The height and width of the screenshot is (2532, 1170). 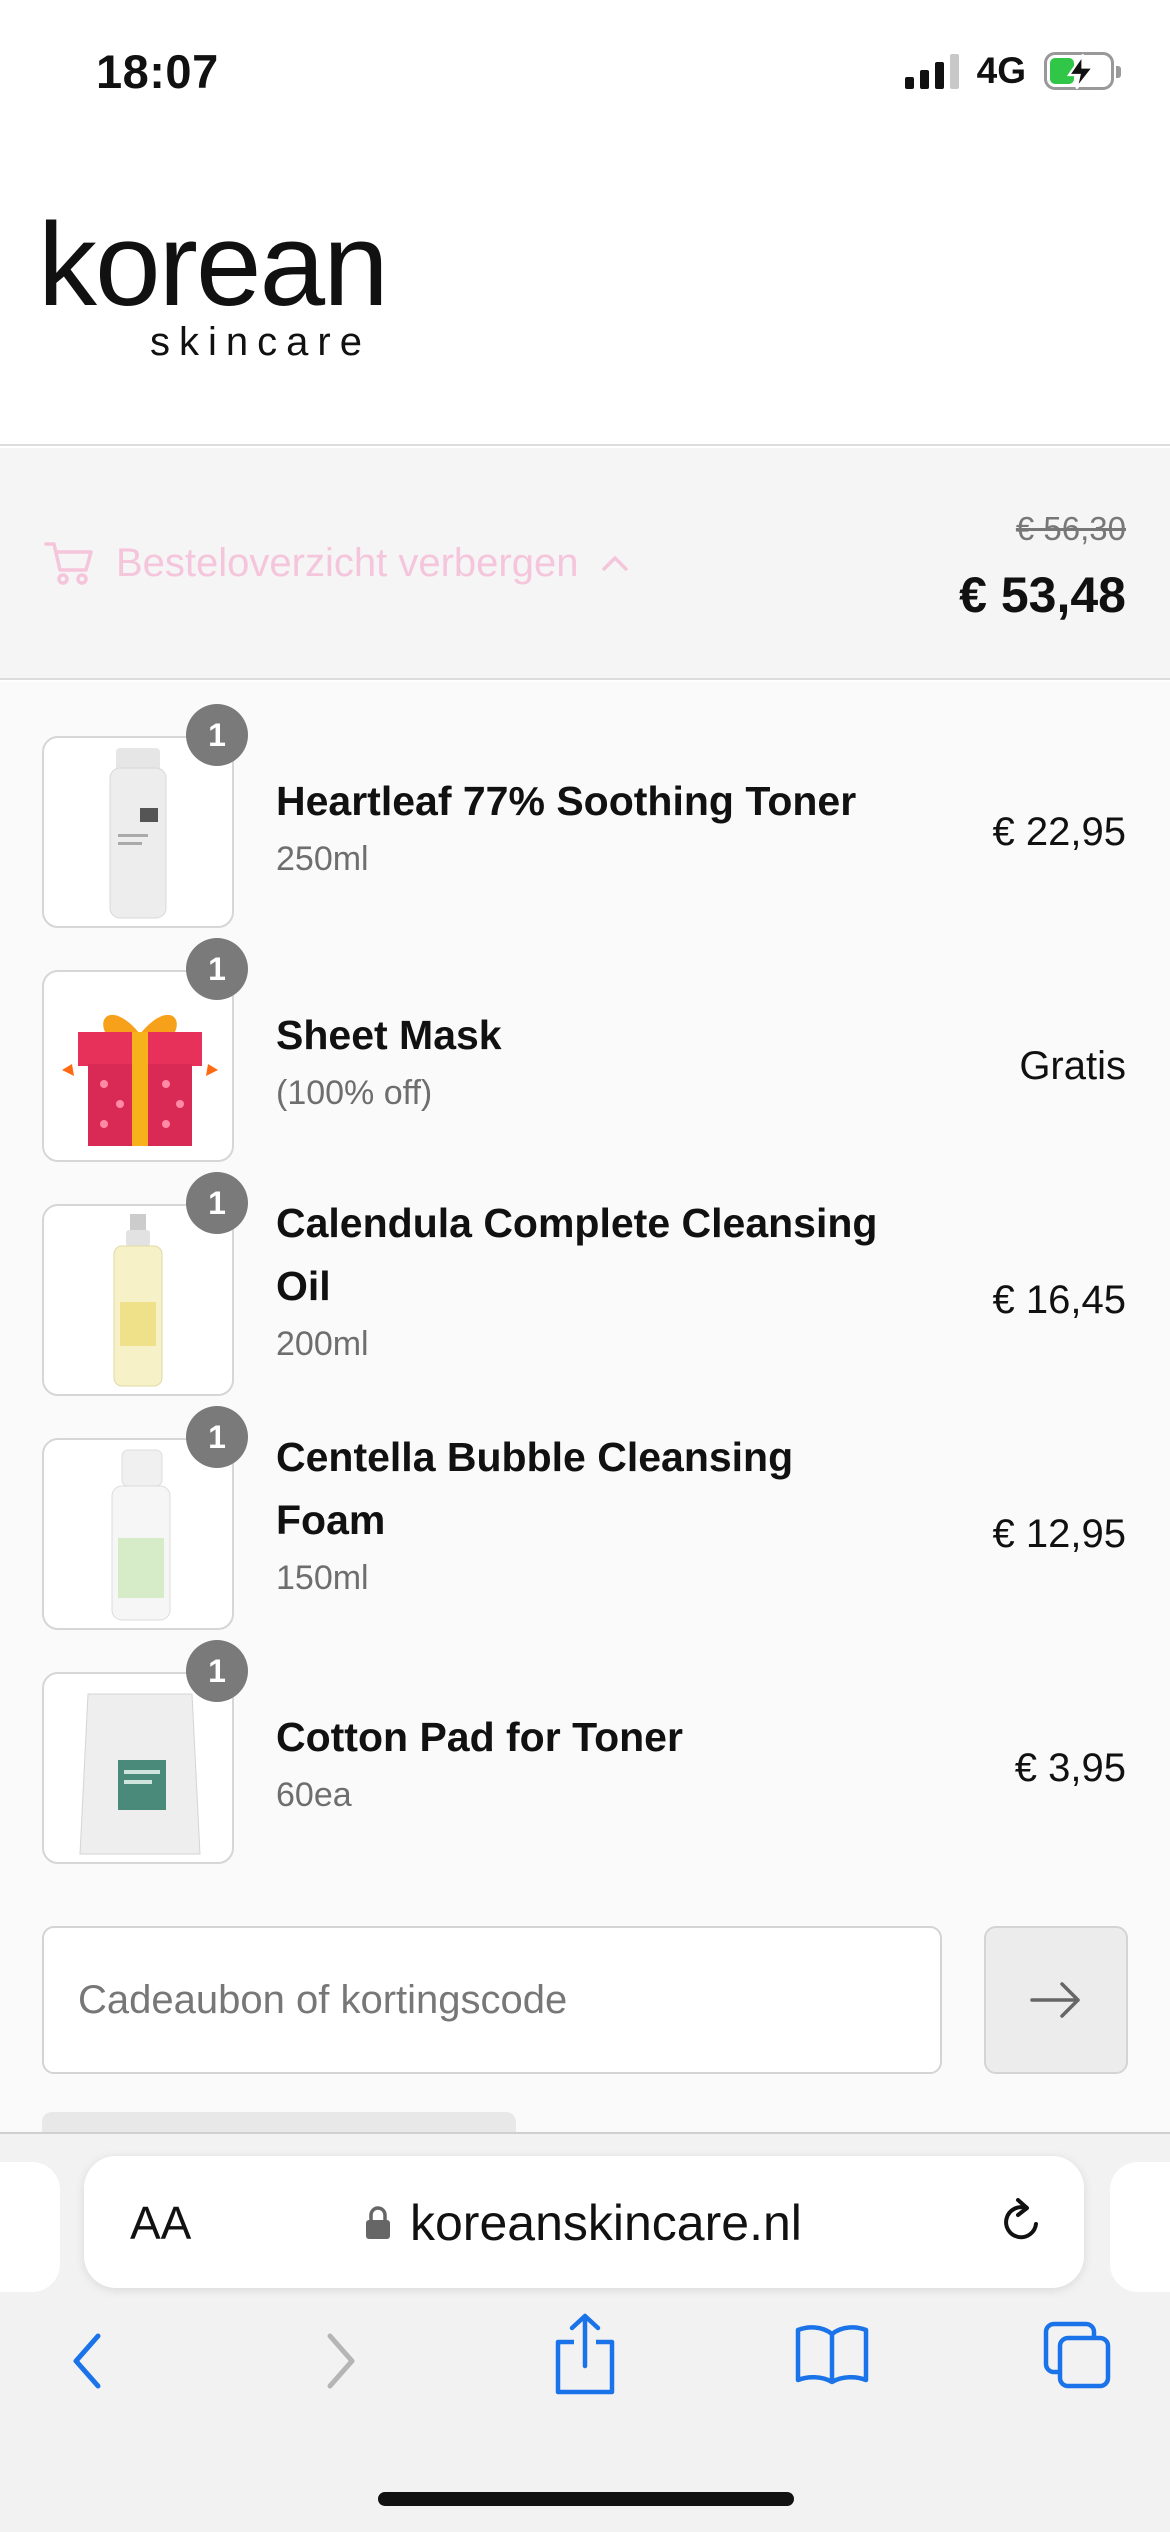 What do you see at coordinates (354, 1093) in the screenshot?
I see `item-variant: (100% off)` at bounding box center [354, 1093].